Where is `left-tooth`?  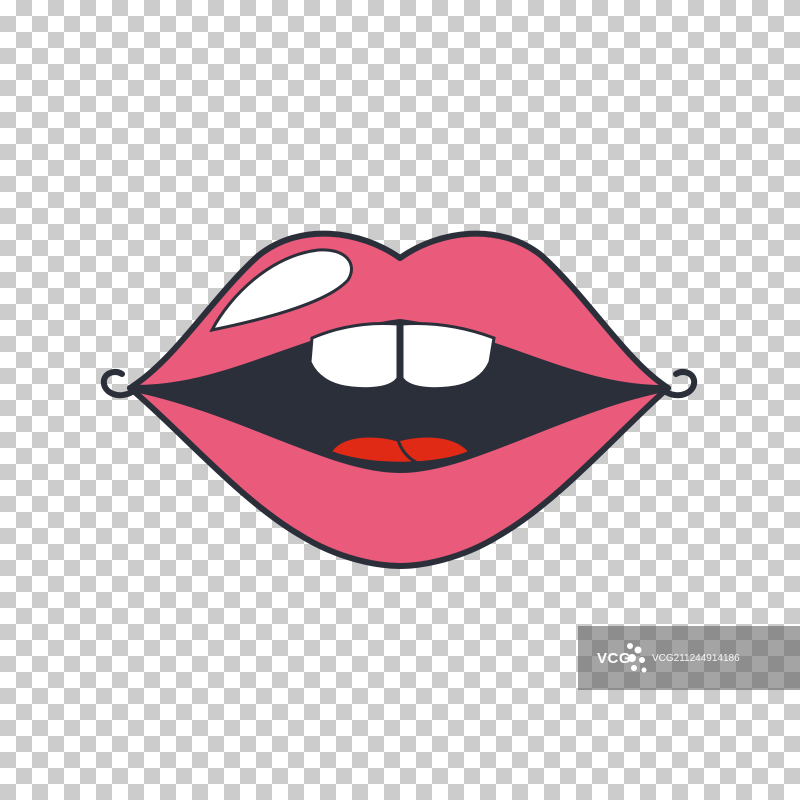 left-tooth is located at coordinates (354, 356).